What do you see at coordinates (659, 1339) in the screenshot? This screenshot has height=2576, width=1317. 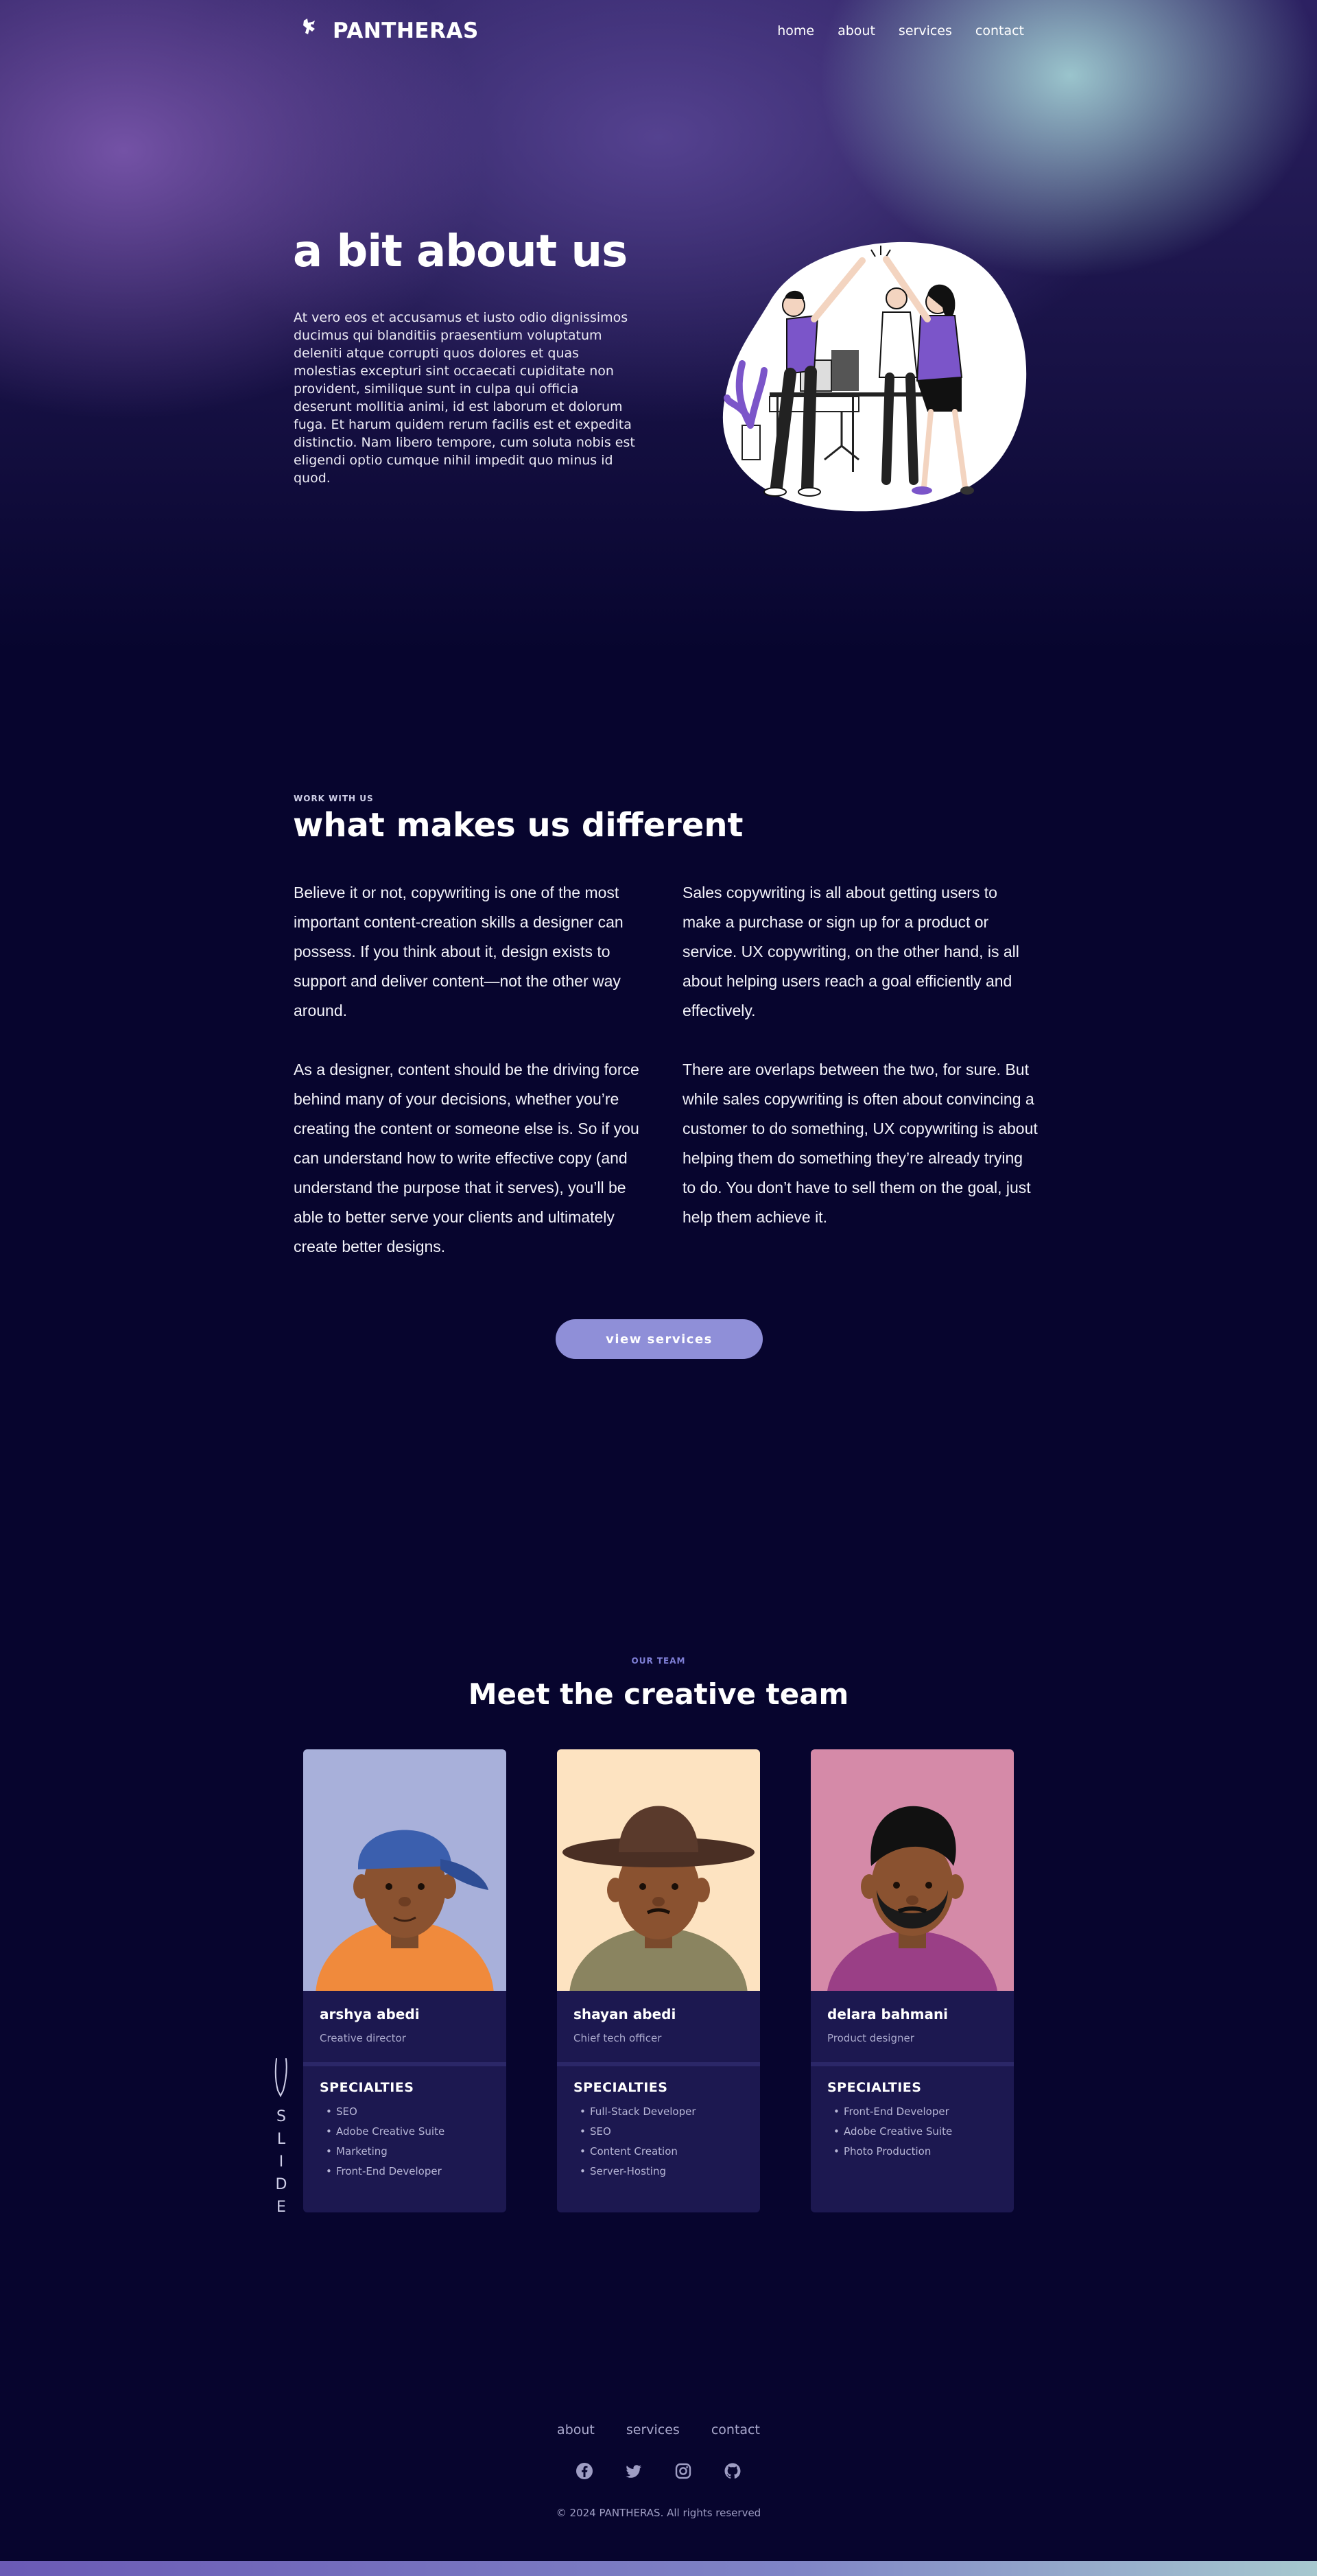 I see `view-services-button: view services` at bounding box center [659, 1339].